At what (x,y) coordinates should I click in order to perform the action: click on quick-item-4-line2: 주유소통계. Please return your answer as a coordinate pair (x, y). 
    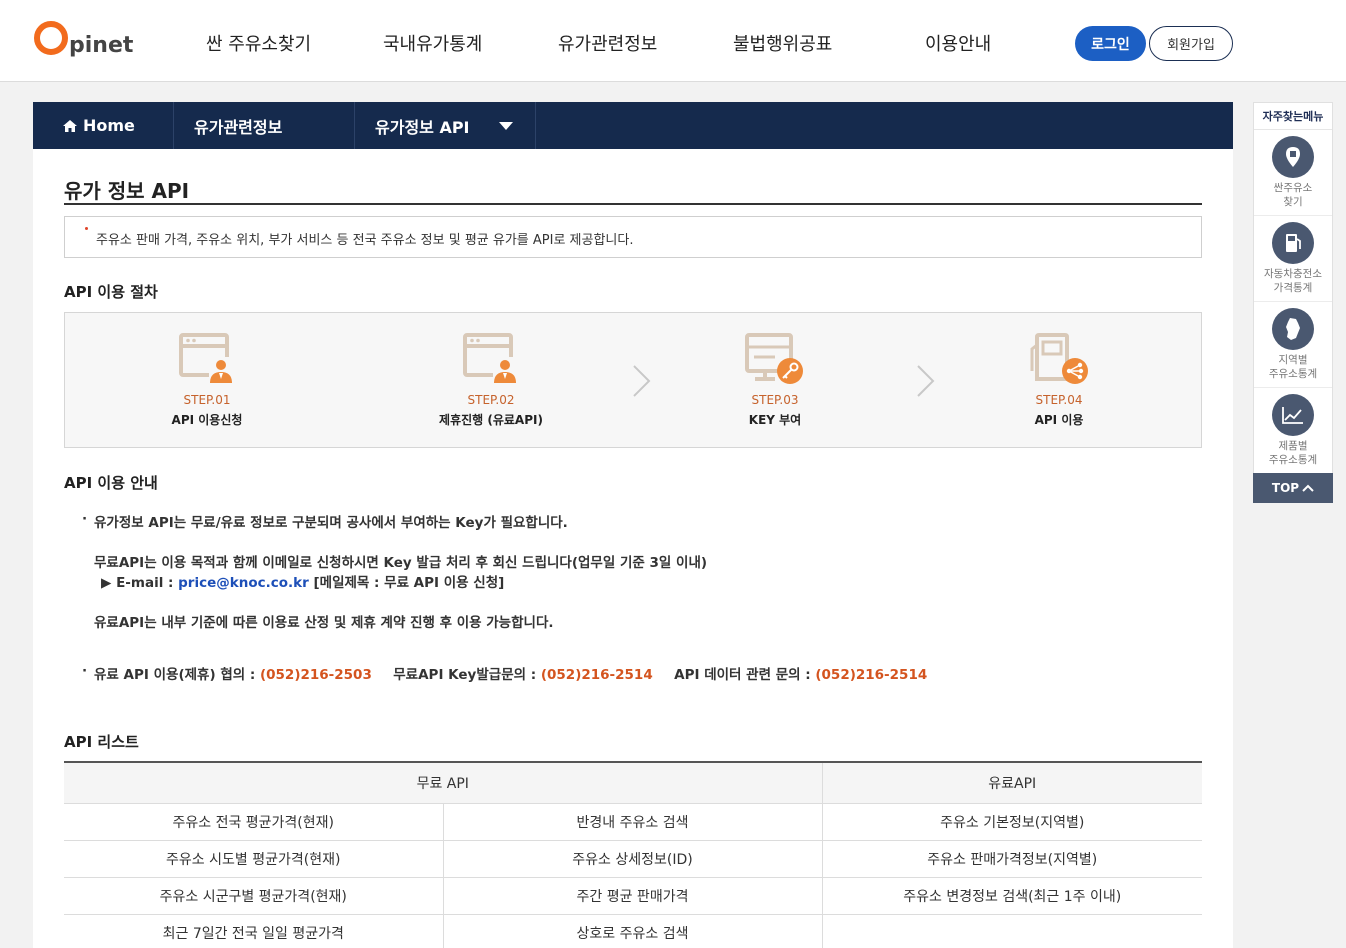
    Looking at the image, I should click on (1293, 460).